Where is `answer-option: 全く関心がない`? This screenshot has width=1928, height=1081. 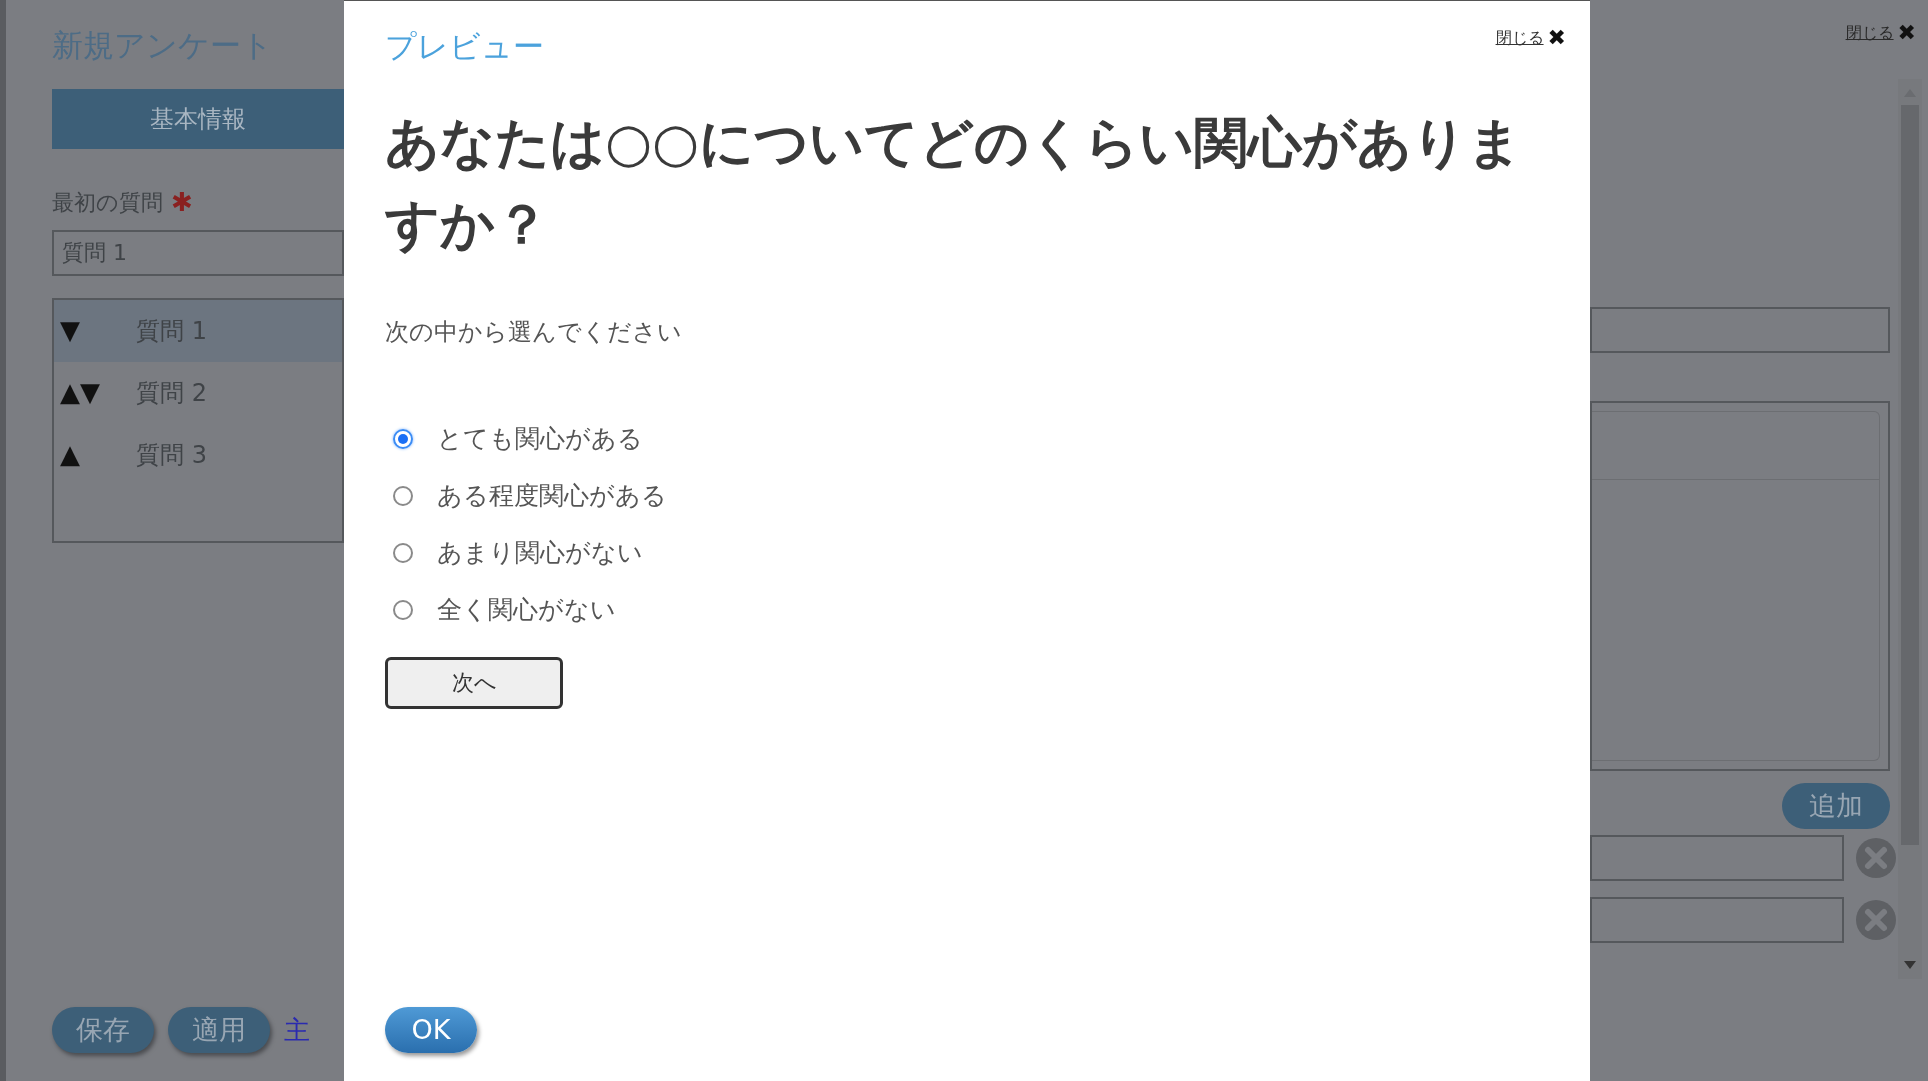
answer-option: 全く関心がない is located at coordinates (500, 609).